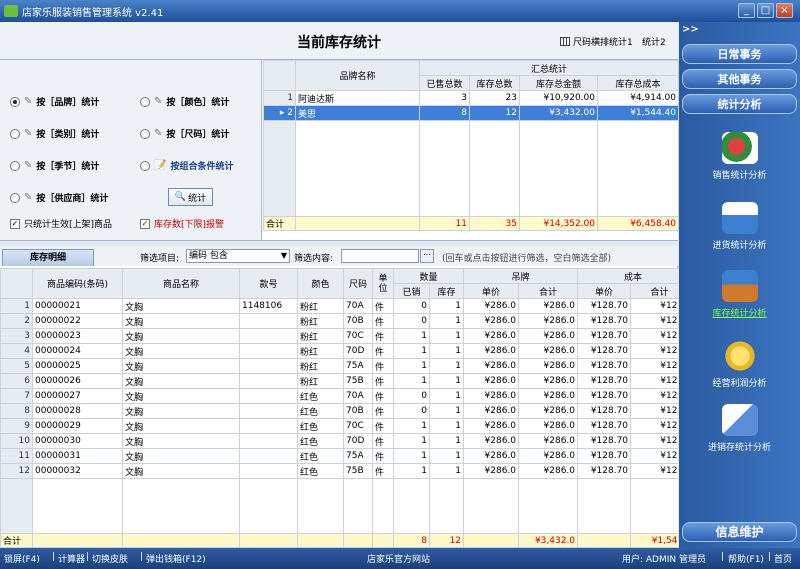 This screenshot has width=800, height=569. What do you see at coordinates (783, 558) in the screenshot?
I see `home-link: 首页` at bounding box center [783, 558].